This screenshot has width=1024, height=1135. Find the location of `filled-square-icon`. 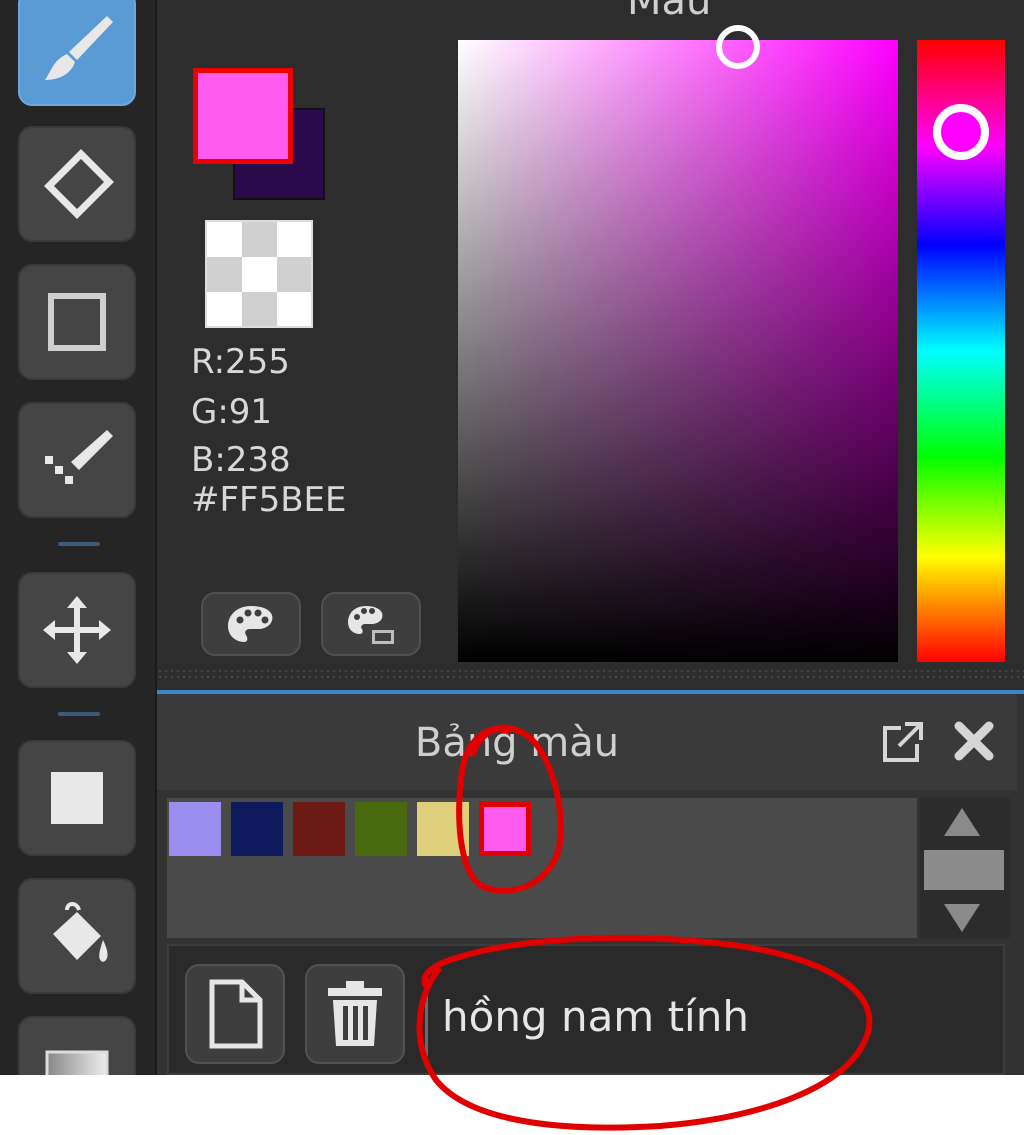

filled-square-icon is located at coordinates (77, 798).